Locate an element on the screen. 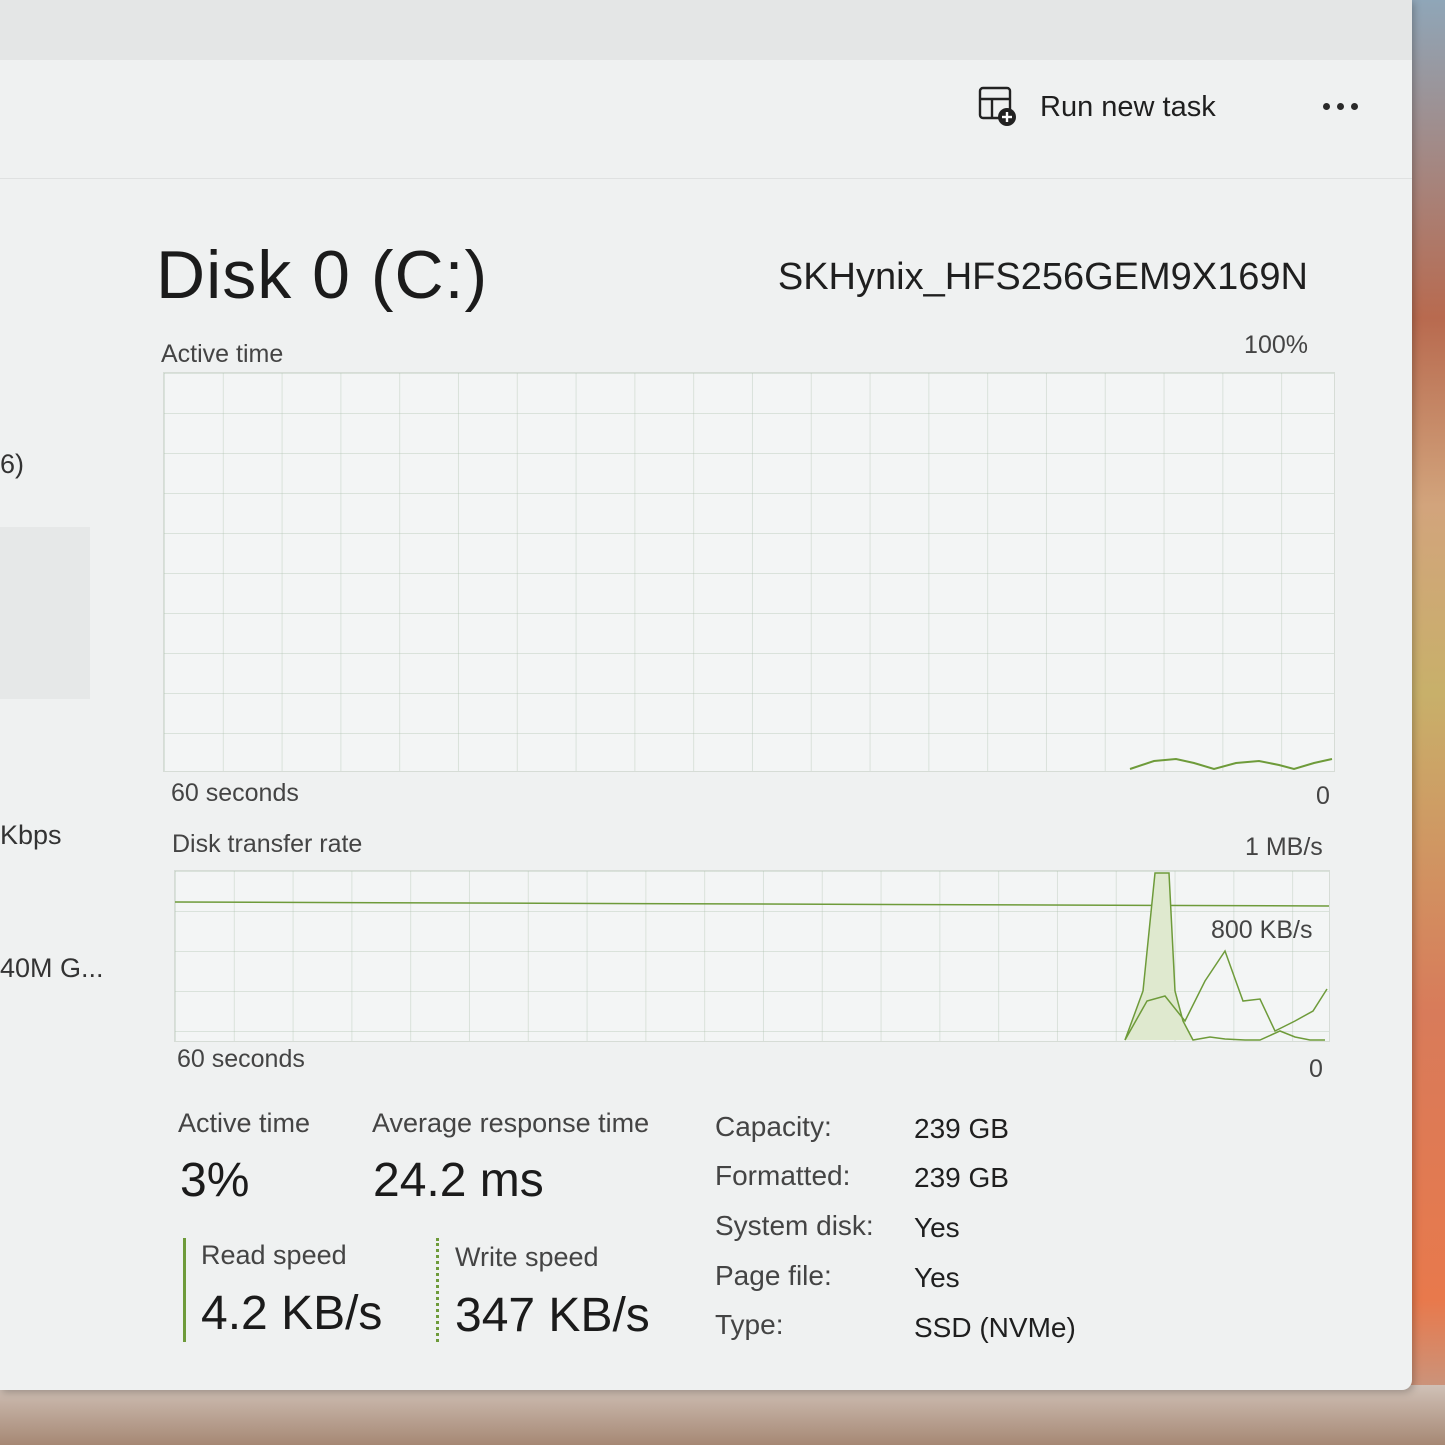 Image resolution: width=1445 pixels, height=1445 pixels. transfer-rate-duration-label: 60 seconds is located at coordinates (241, 1059).